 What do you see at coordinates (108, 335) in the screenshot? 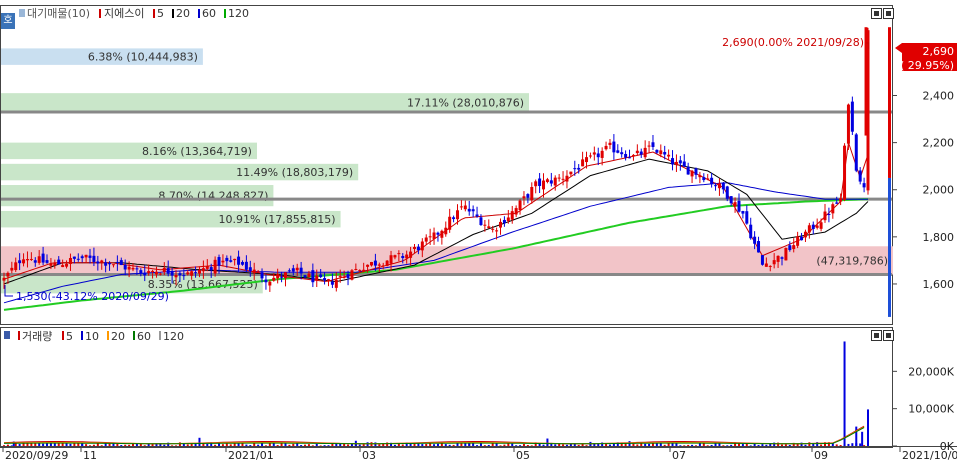
I see `volume-ma-legend-swatch` at bounding box center [108, 335].